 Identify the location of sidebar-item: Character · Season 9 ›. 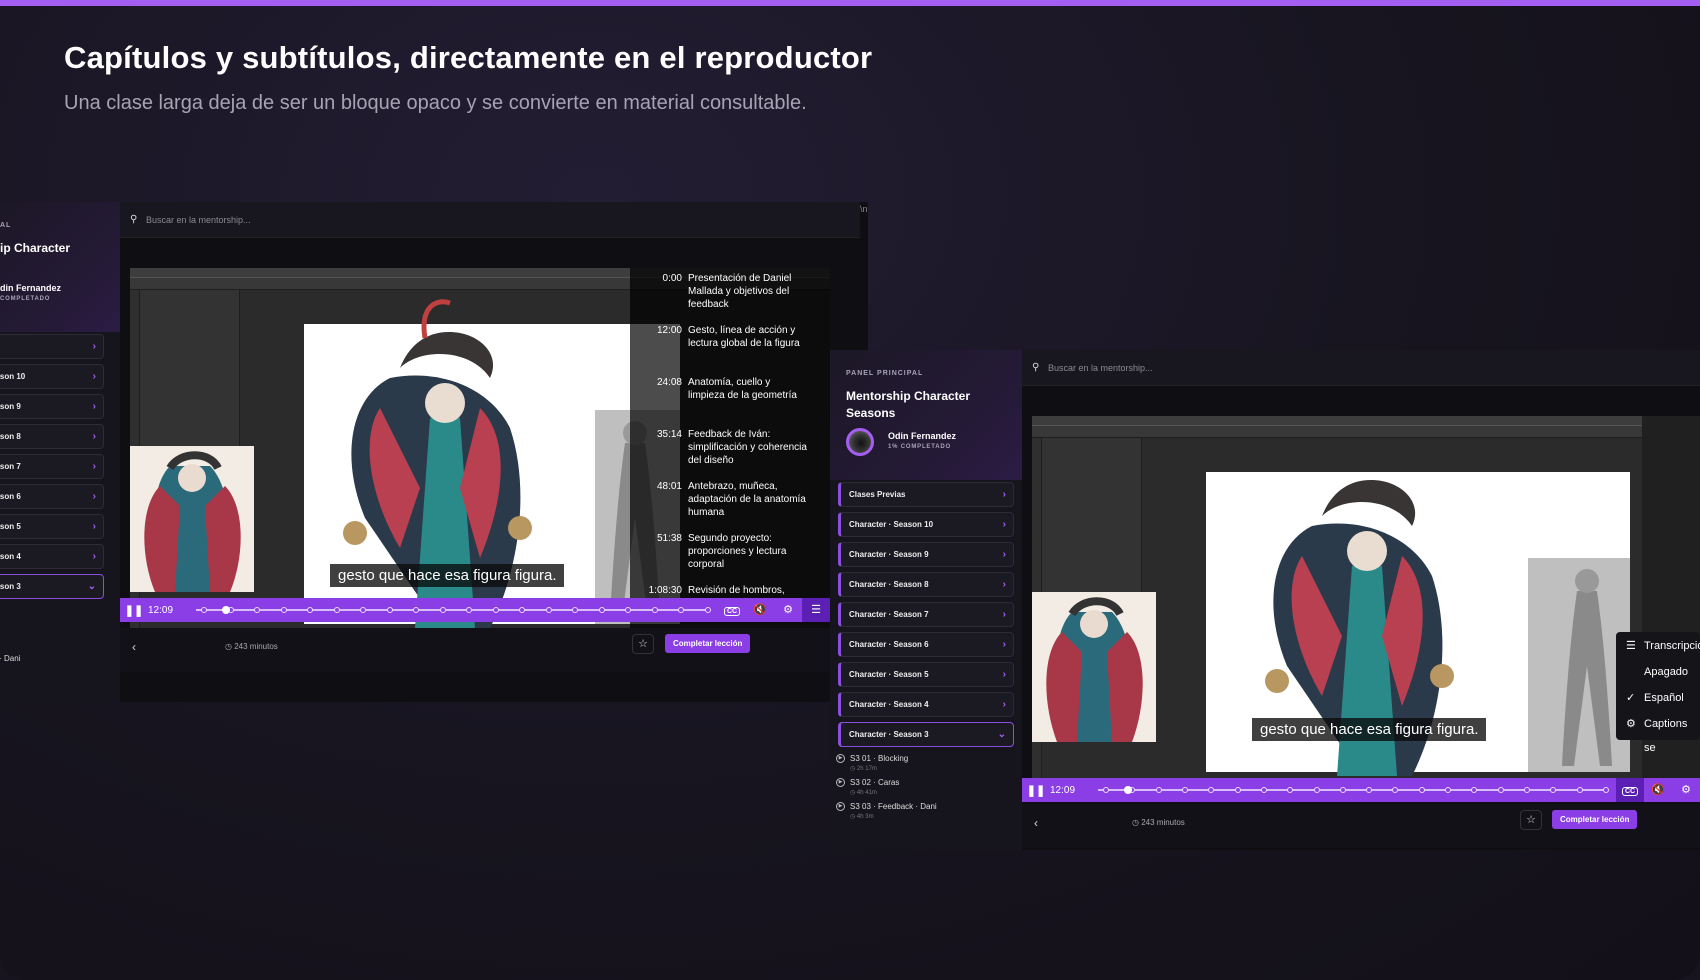
(926, 554).